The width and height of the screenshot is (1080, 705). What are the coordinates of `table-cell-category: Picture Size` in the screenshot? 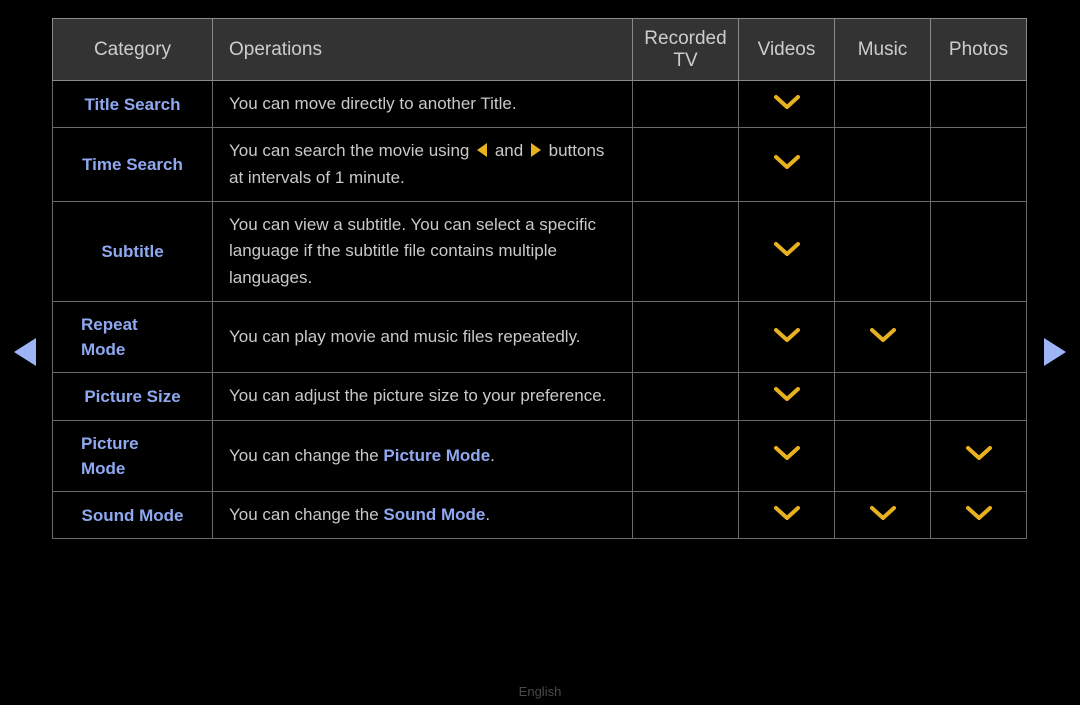 It's located at (132, 396).